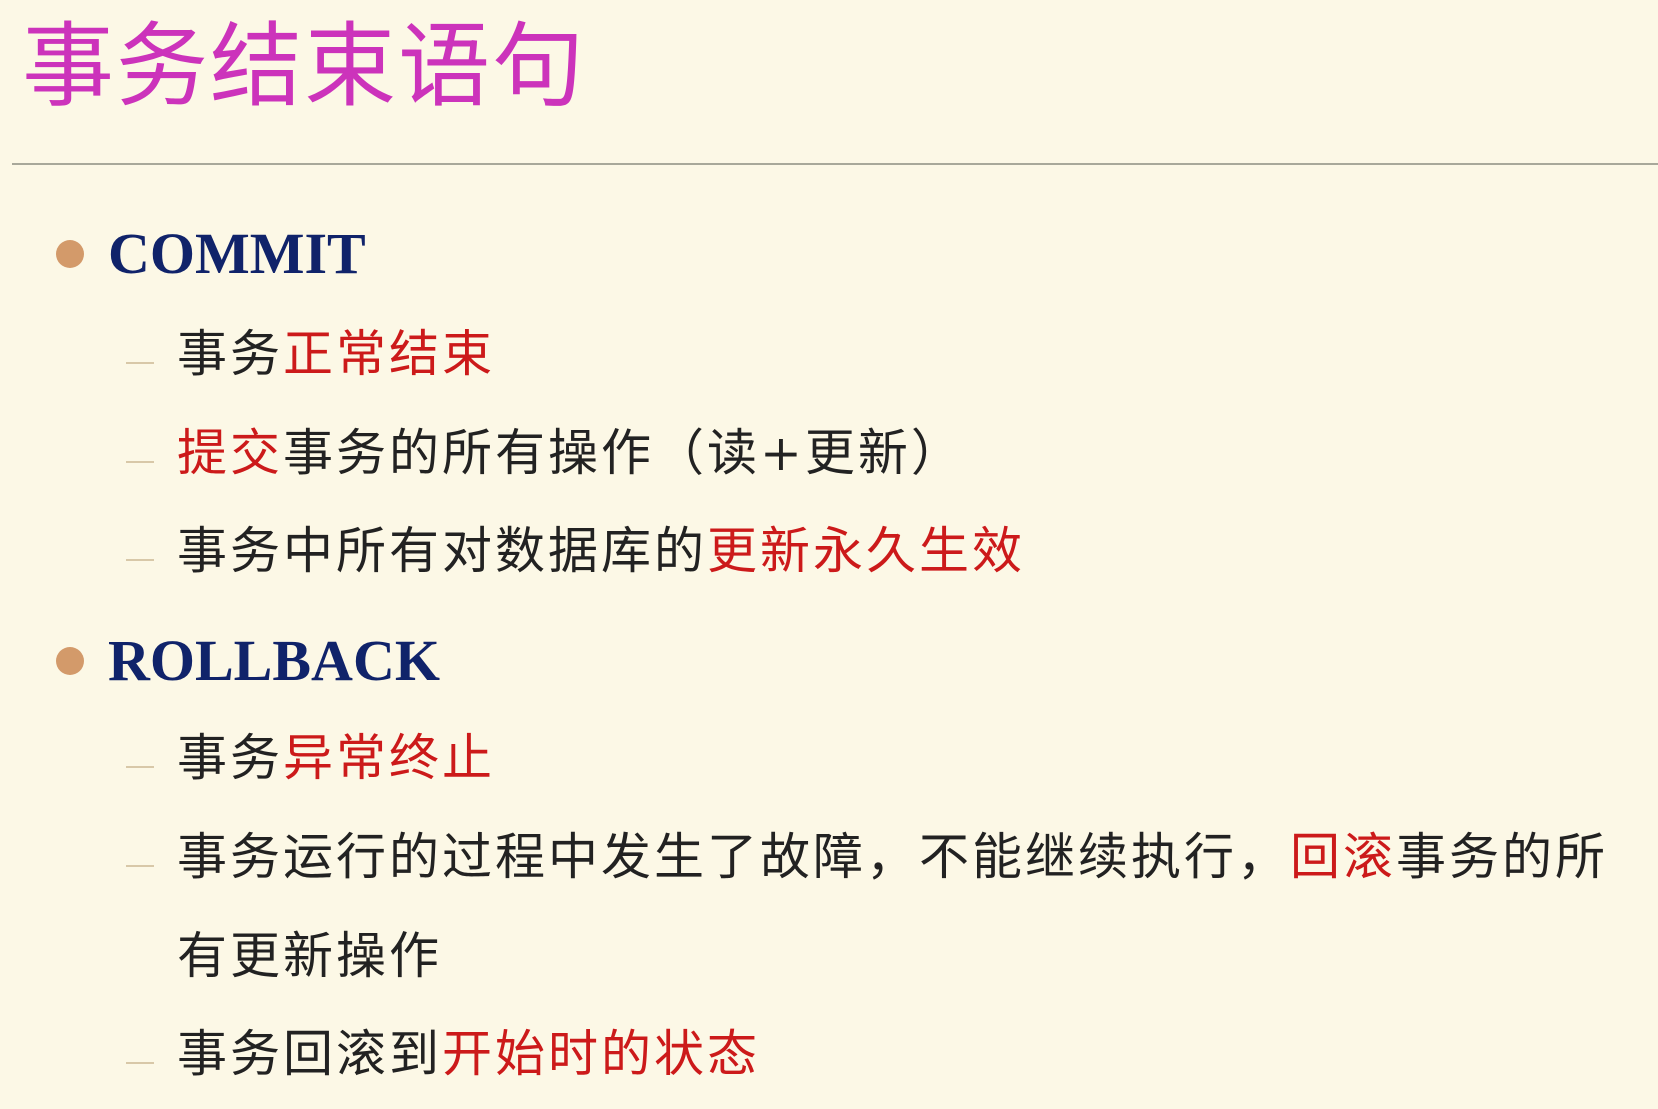 The height and width of the screenshot is (1109, 1658). I want to click on list-item: 提交事务的所有操作（读+更新）, so click(570, 453).